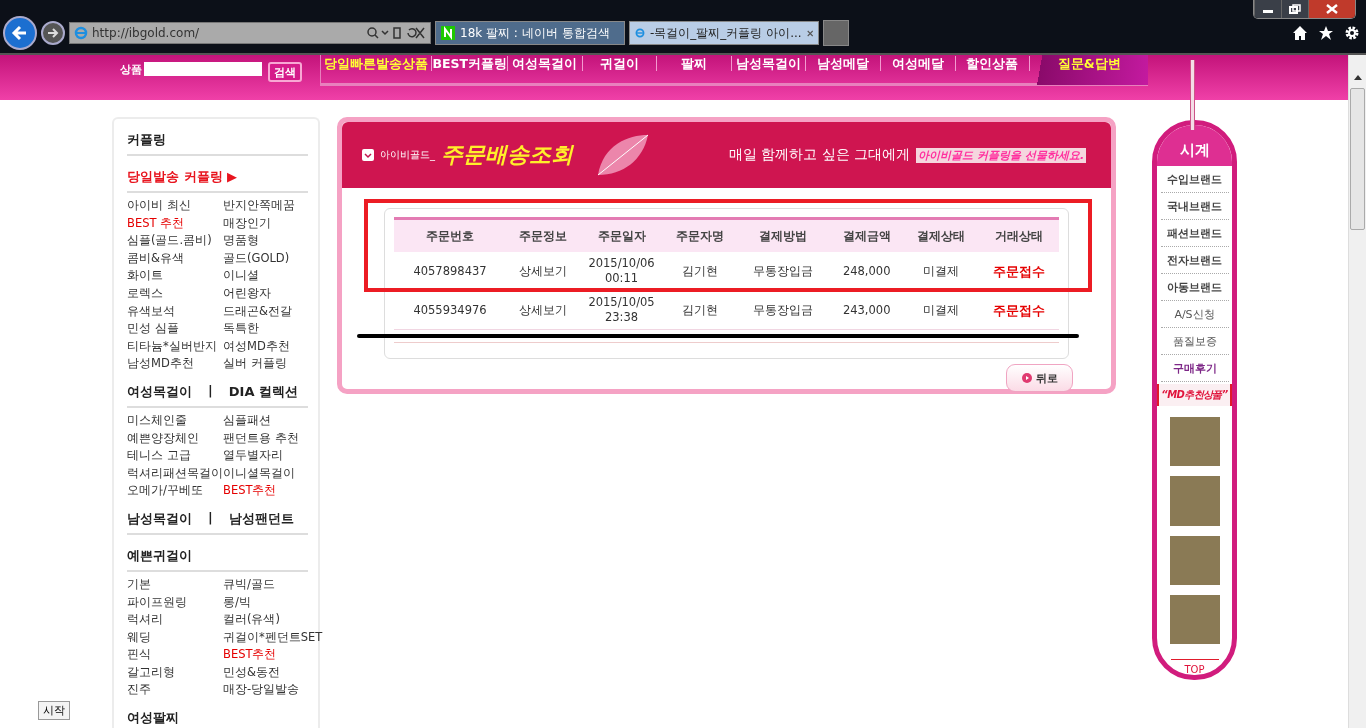 This screenshot has width=1366, height=728. Describe the element at coordinates (273, 672) in the screenshot. I see `category-link: 민성&동전` at that location.